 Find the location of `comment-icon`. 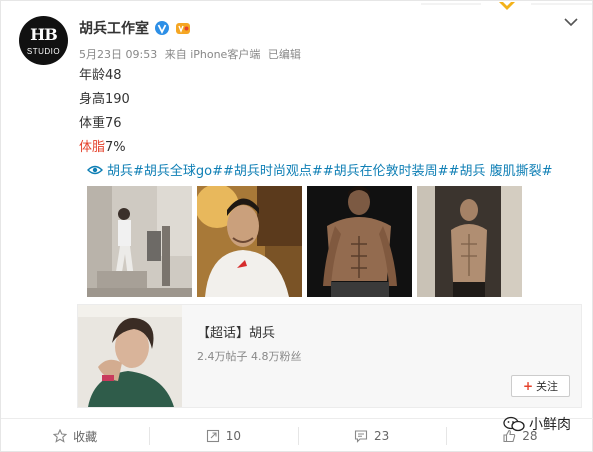

comment-icon is located at coordinates (361, 436).